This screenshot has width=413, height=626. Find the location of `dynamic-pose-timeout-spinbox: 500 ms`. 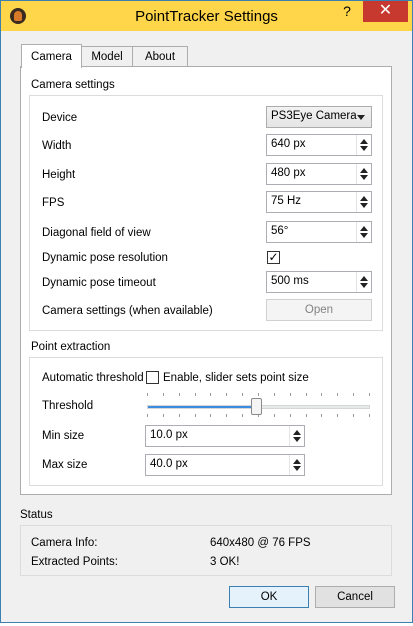

dynamic-pose-timeout-spinbox: 500 ms is located at coordinates (319, 282).